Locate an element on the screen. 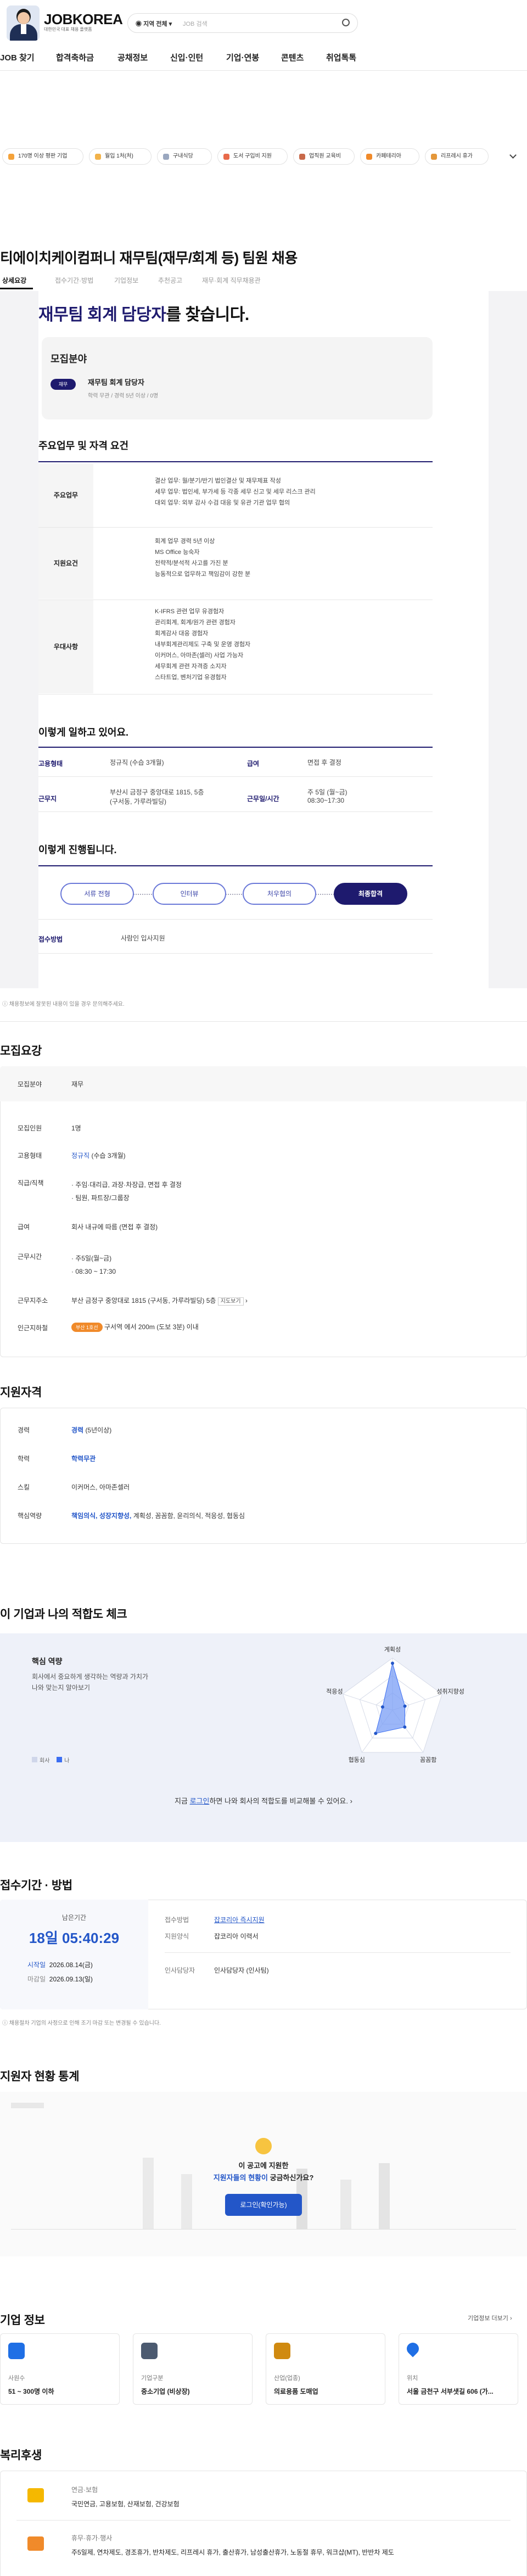  apply-value: 사람인 입사지원 is located at coordinates (143, 938).